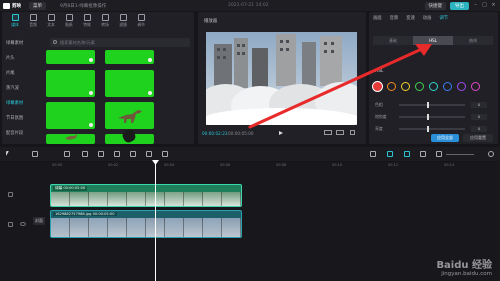 This screenshot has height=281, width=500. I want to click on tab-media: 媒体, so click(15, 24).